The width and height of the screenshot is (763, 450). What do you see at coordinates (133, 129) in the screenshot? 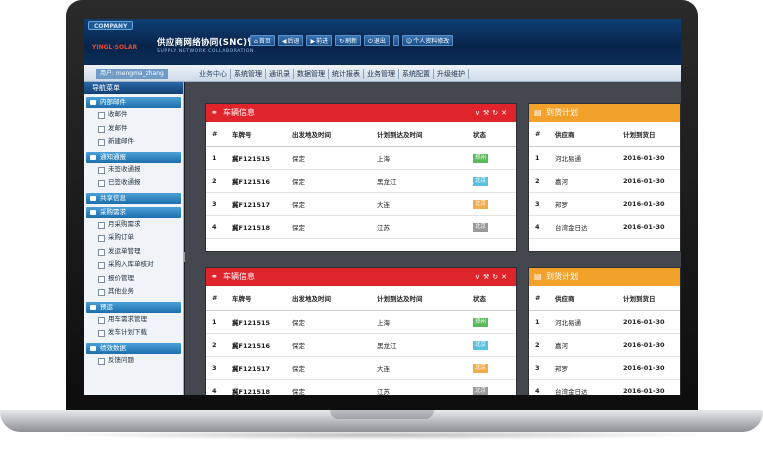
I see `sidebar-item-outbox: 发邮件` at bounding box center [133, 129].